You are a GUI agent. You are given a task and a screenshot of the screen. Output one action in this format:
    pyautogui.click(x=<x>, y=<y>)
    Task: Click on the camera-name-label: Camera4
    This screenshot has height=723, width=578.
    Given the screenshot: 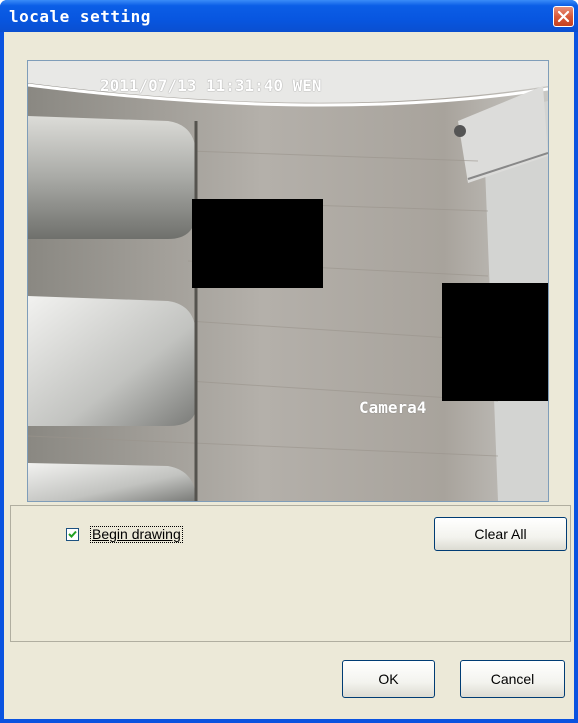 What is the action you would take?
    pyautogui.click(x=393, y=407)
    